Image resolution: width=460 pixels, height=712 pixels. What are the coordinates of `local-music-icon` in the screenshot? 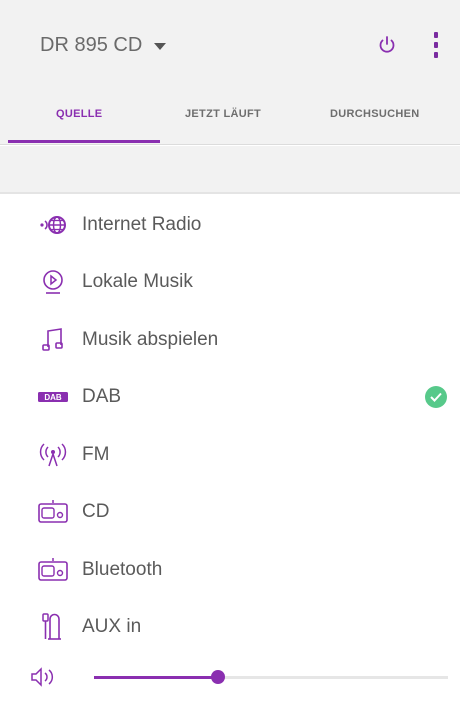 It's located at (53, 282).